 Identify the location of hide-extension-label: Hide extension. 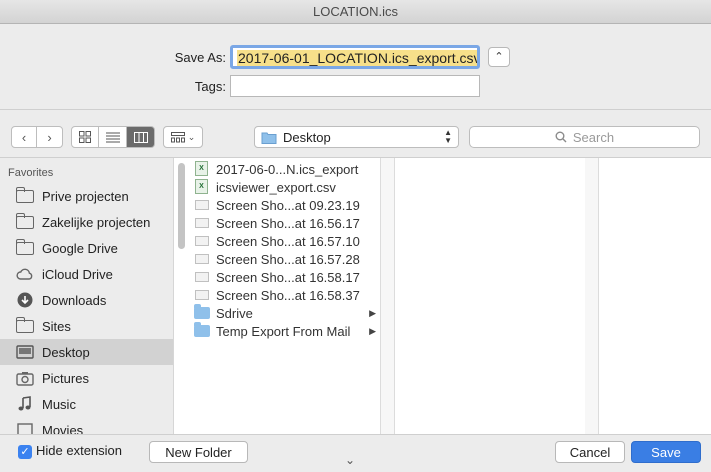
(79, 450).